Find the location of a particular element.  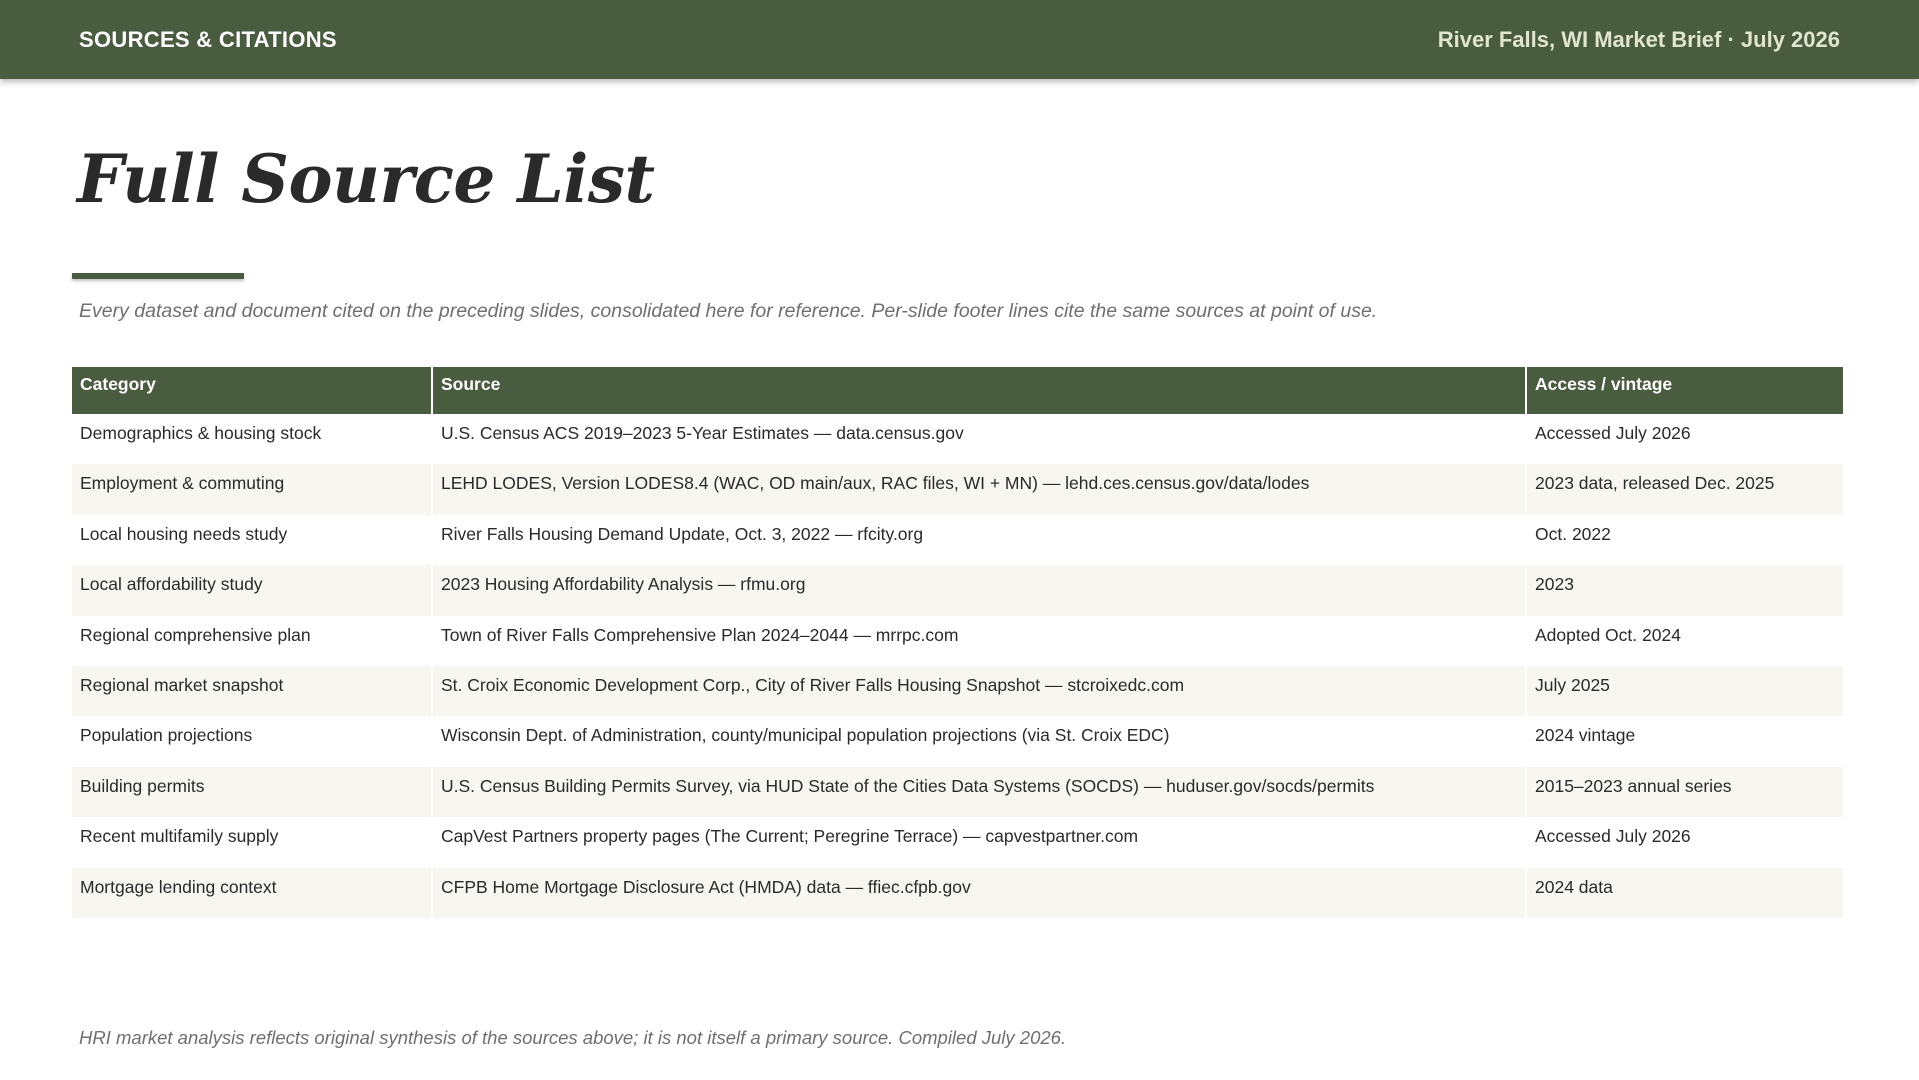

category-cell: Population projections is located at coordinates (252, 741).